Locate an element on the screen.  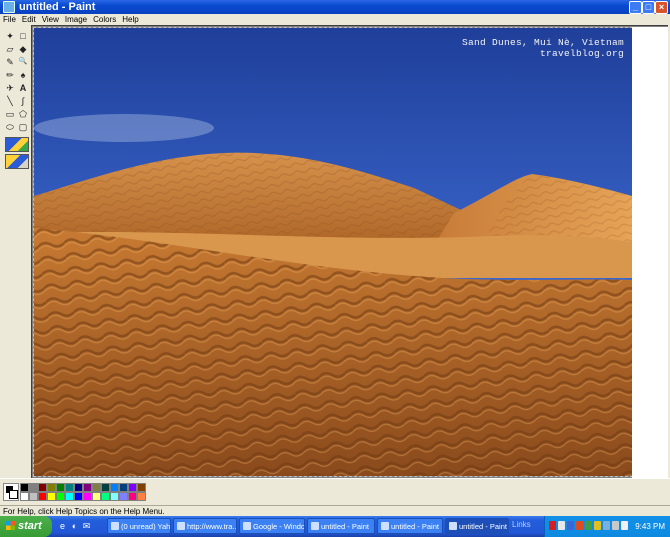
menu-image: Image is located at coordinates (76, 19).